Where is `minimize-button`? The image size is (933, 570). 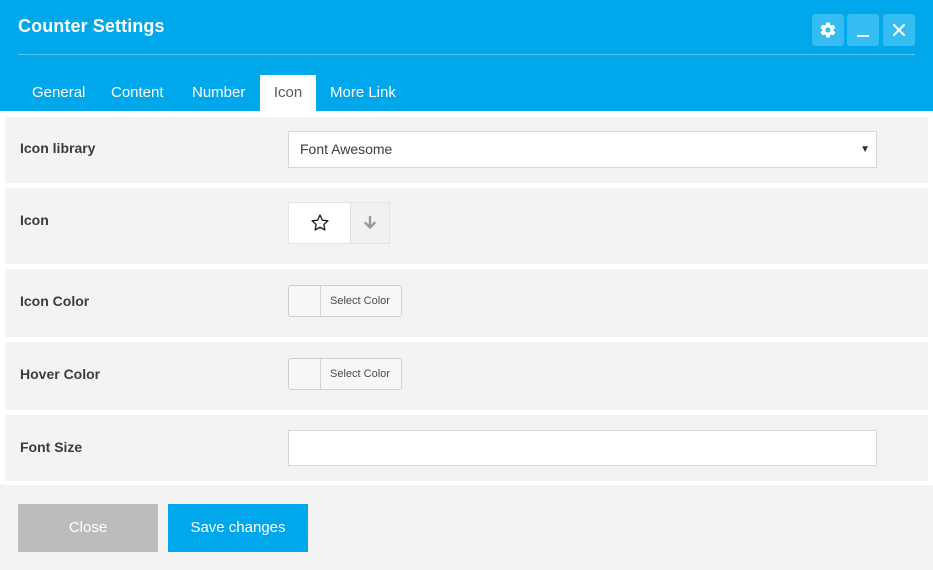 minimize-button is located at coordinates (863, 30).